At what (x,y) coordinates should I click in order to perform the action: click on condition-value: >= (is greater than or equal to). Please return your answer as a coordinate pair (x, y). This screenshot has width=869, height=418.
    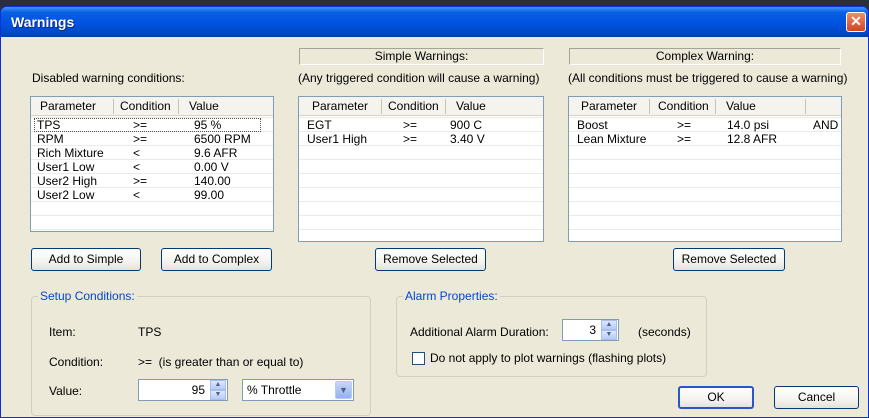
    Looking at the image, I should click on (221, 362).